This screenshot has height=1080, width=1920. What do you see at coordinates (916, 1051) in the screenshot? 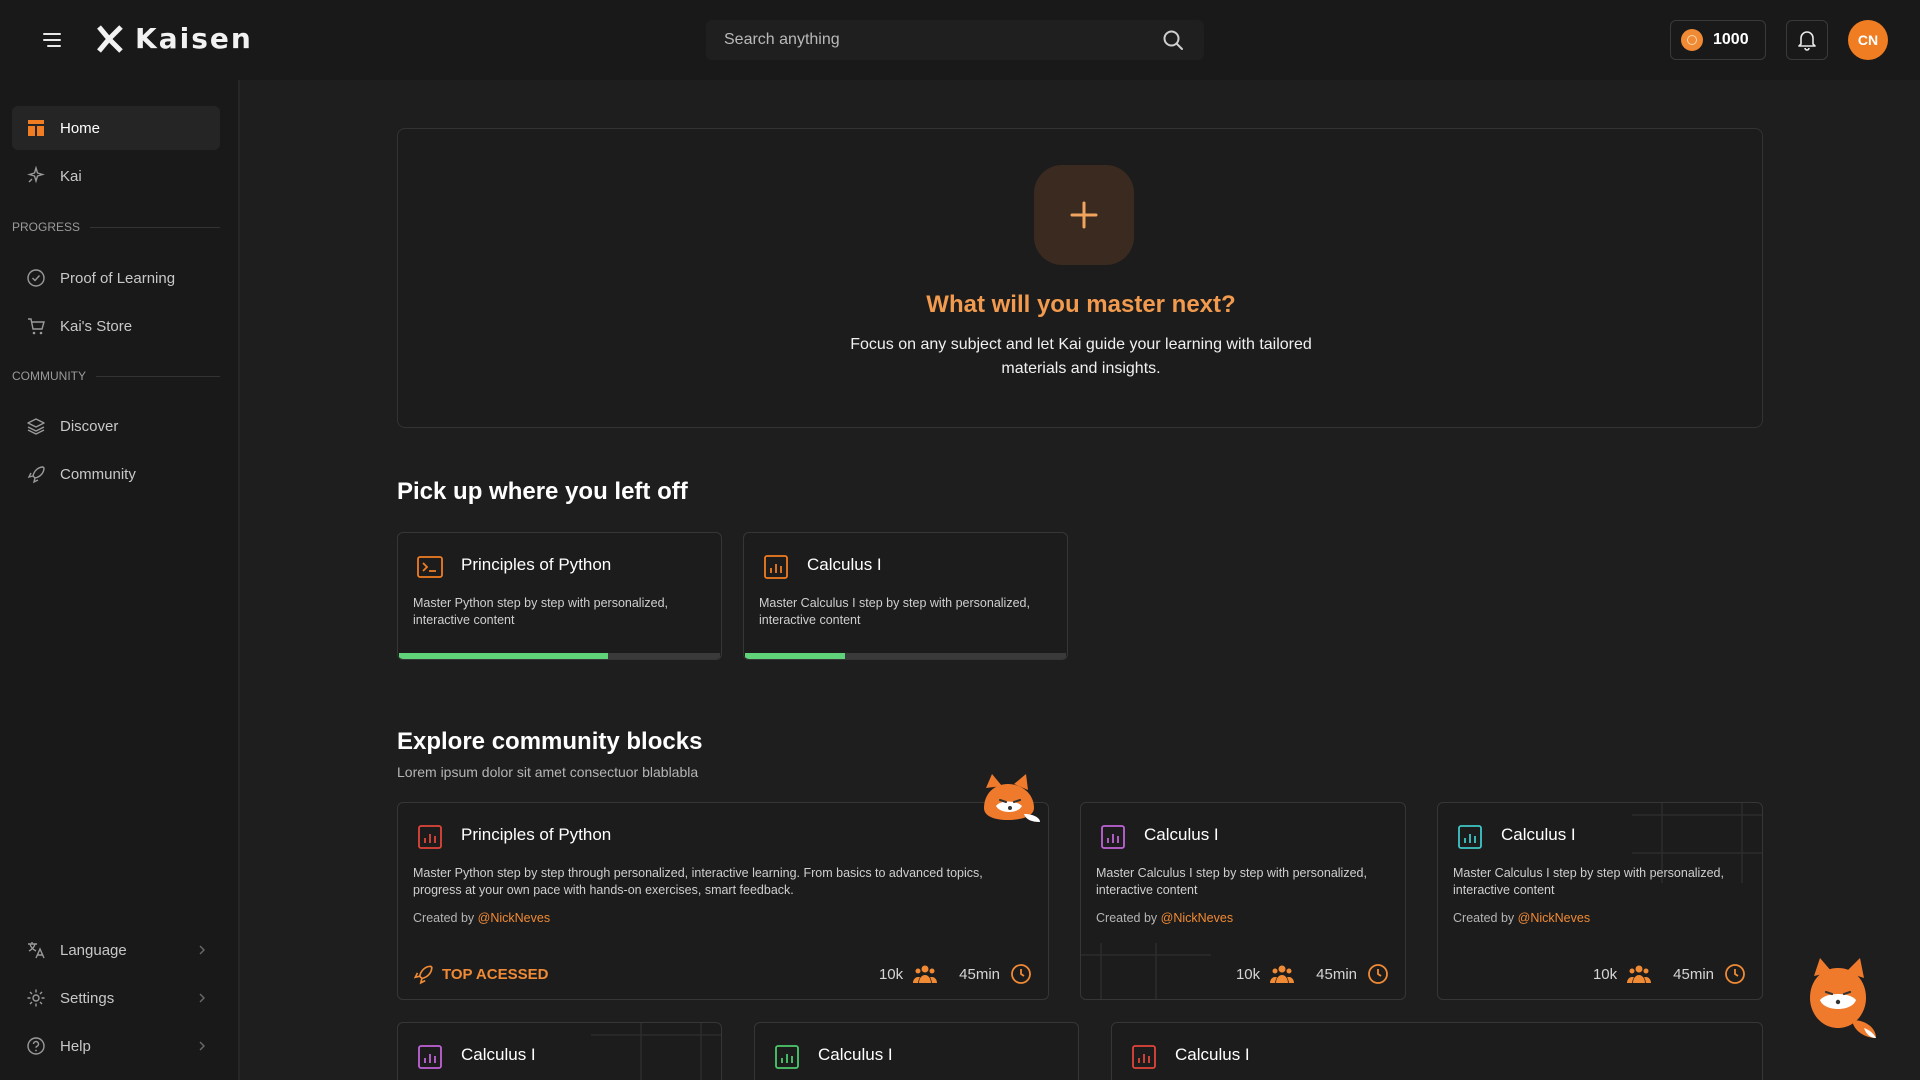
I see `community-card-calculus-4: Calculus I` at bounding box center [916, 1051].